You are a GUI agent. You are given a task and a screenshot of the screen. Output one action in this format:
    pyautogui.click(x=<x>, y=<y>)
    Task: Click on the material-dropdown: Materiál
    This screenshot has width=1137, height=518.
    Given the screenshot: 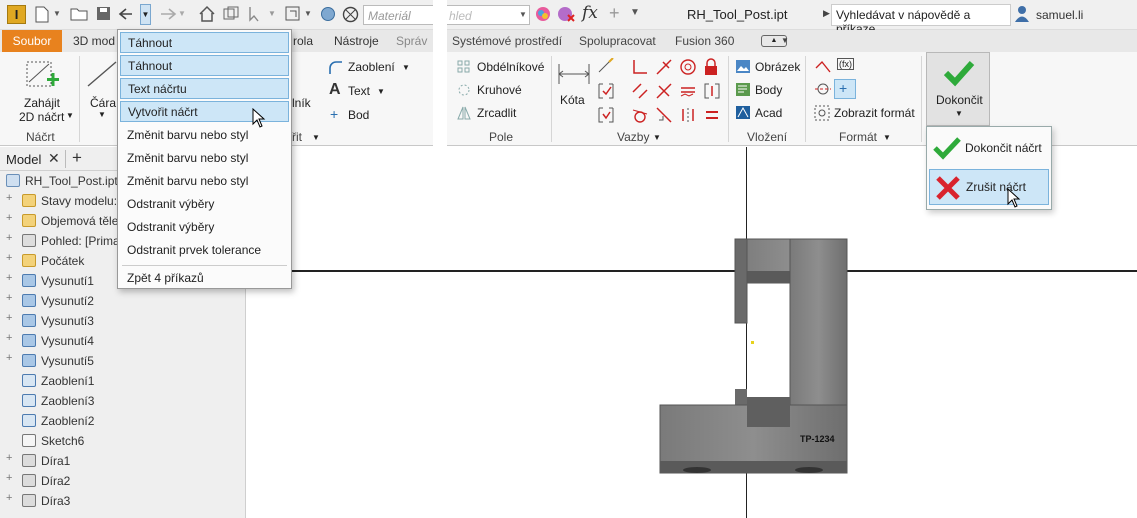 What is the action you would take?
    pyautogui.click(x=398, y=15)
    